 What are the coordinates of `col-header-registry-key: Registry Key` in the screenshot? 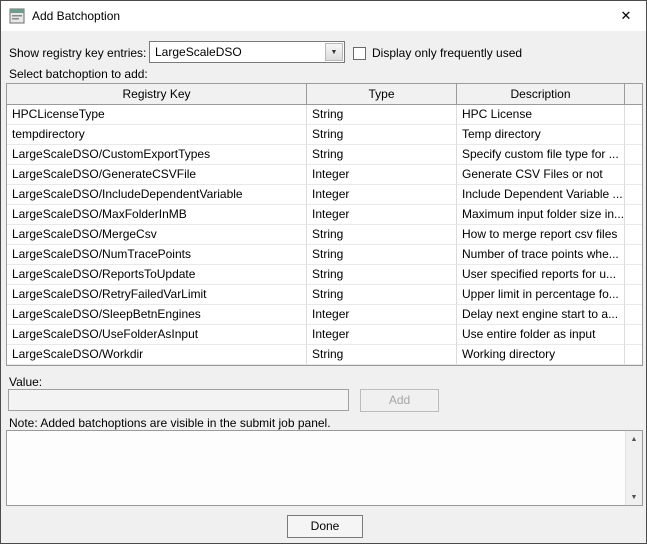 It's located at (157, 94).